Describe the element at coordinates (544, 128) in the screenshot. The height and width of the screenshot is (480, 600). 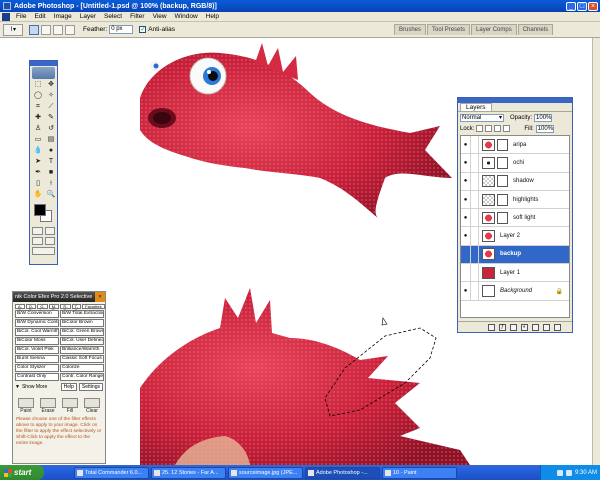
I see `fill-input: 100%` at that location.